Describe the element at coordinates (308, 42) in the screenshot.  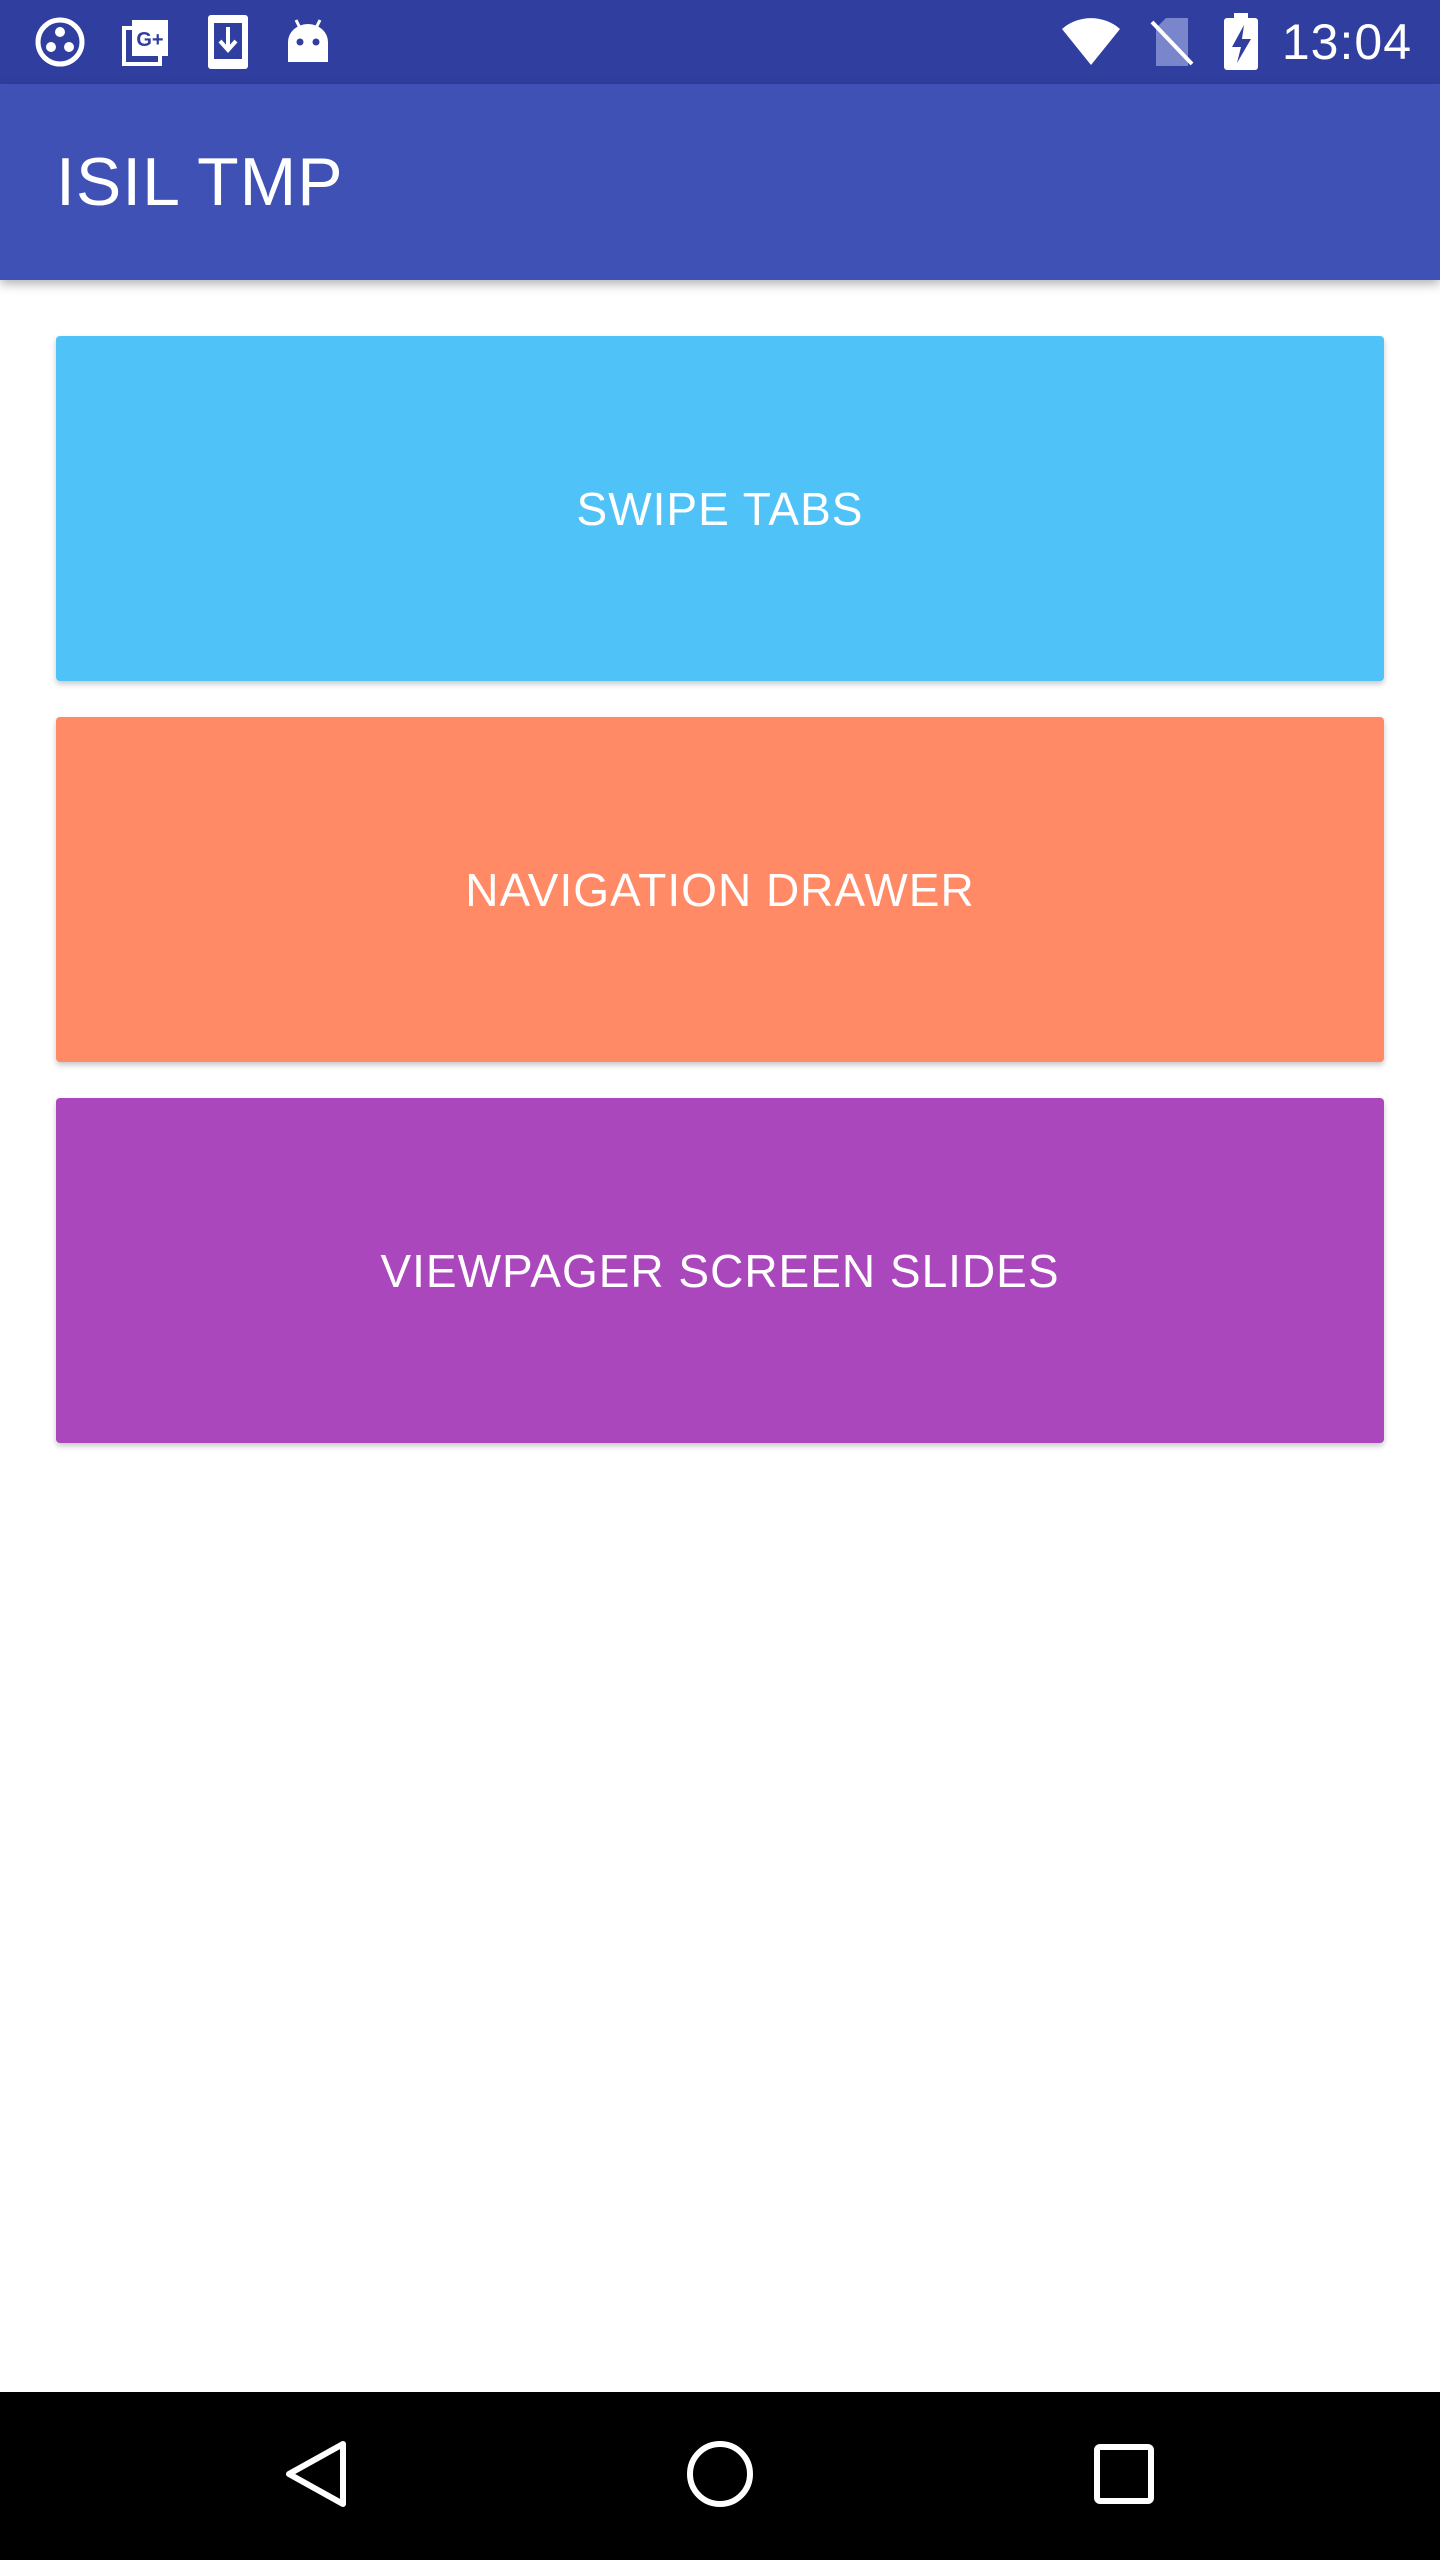
I see `android-icon` at that location.